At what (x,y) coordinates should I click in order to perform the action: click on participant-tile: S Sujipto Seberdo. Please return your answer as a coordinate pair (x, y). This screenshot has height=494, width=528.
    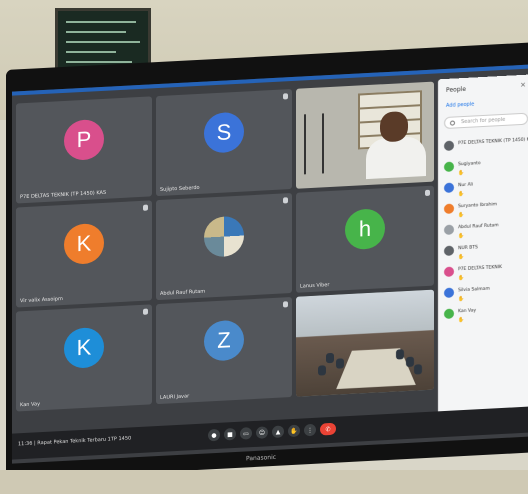
    Looking at the image, I should click on (224, 143).